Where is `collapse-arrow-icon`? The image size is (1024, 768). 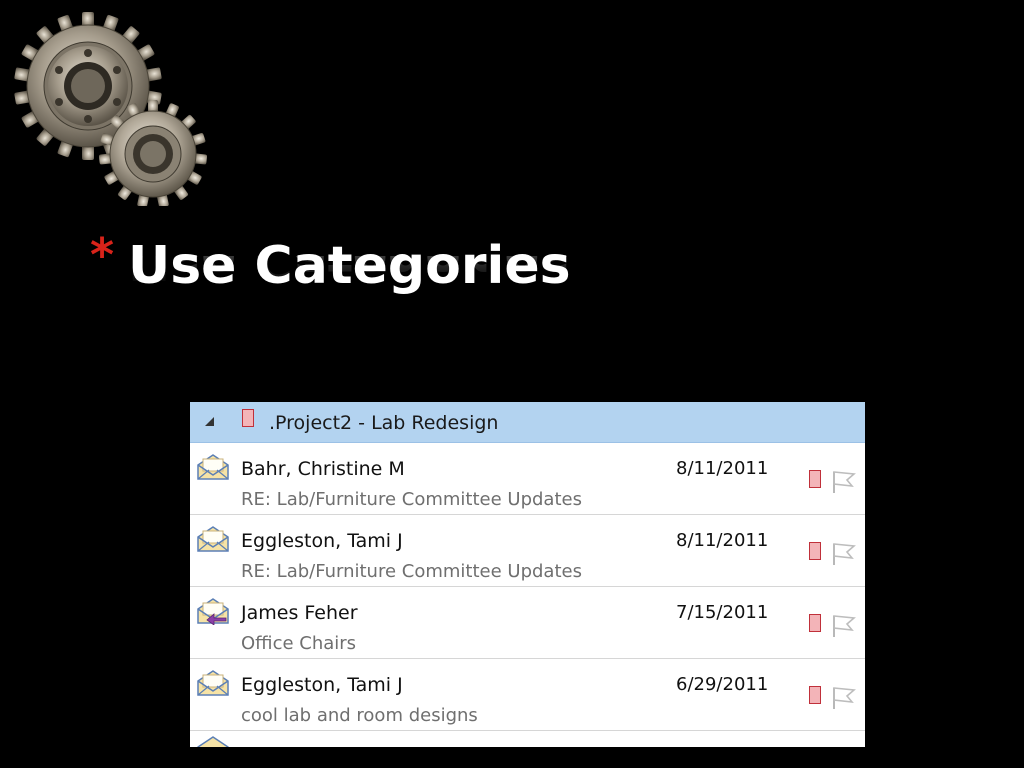
collapse-arrow-icon is located at coordinates (209, 421).